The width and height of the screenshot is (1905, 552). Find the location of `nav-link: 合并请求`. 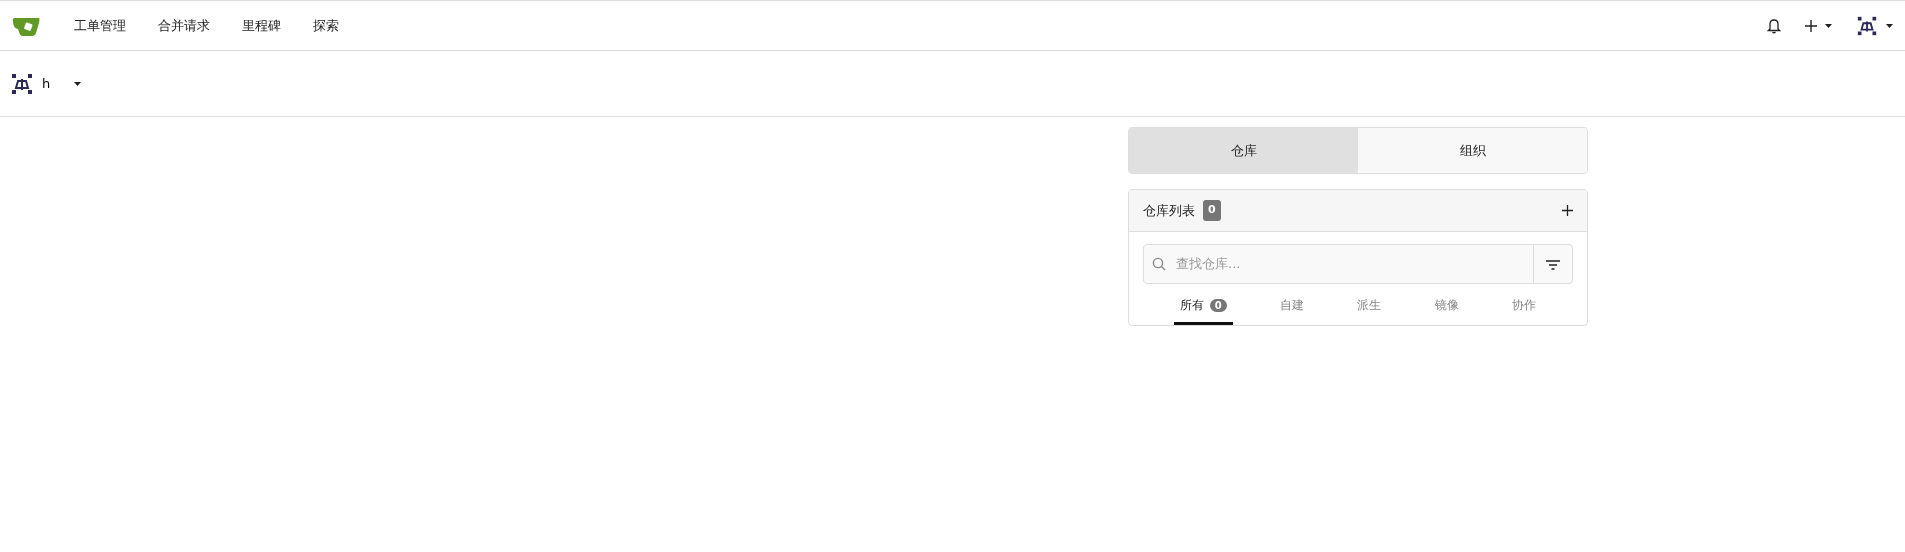

nav-link: 合并请求 is located at coordinates (184, 25).